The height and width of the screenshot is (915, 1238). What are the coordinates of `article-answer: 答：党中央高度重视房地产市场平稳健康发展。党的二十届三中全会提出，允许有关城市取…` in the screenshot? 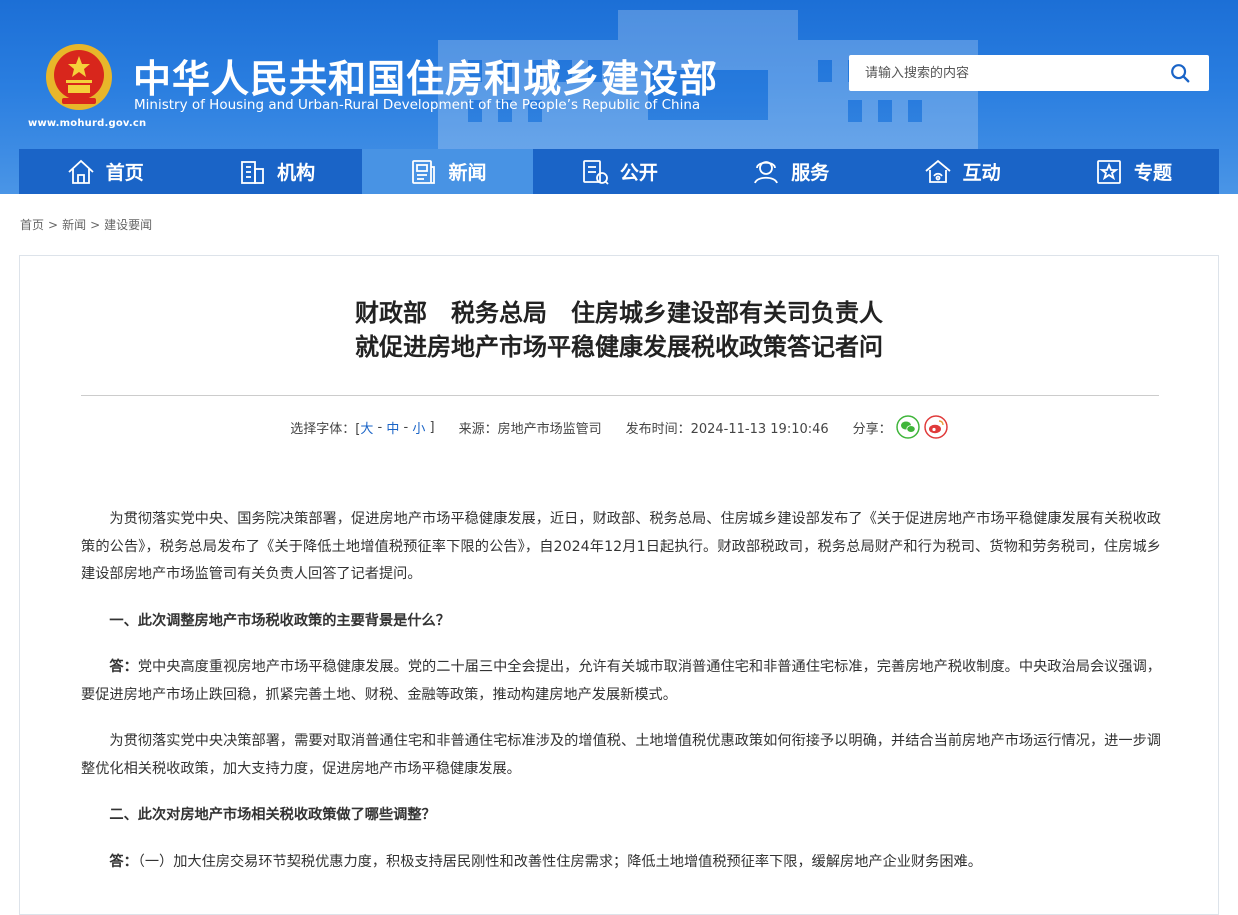 It's located at (621, 681).